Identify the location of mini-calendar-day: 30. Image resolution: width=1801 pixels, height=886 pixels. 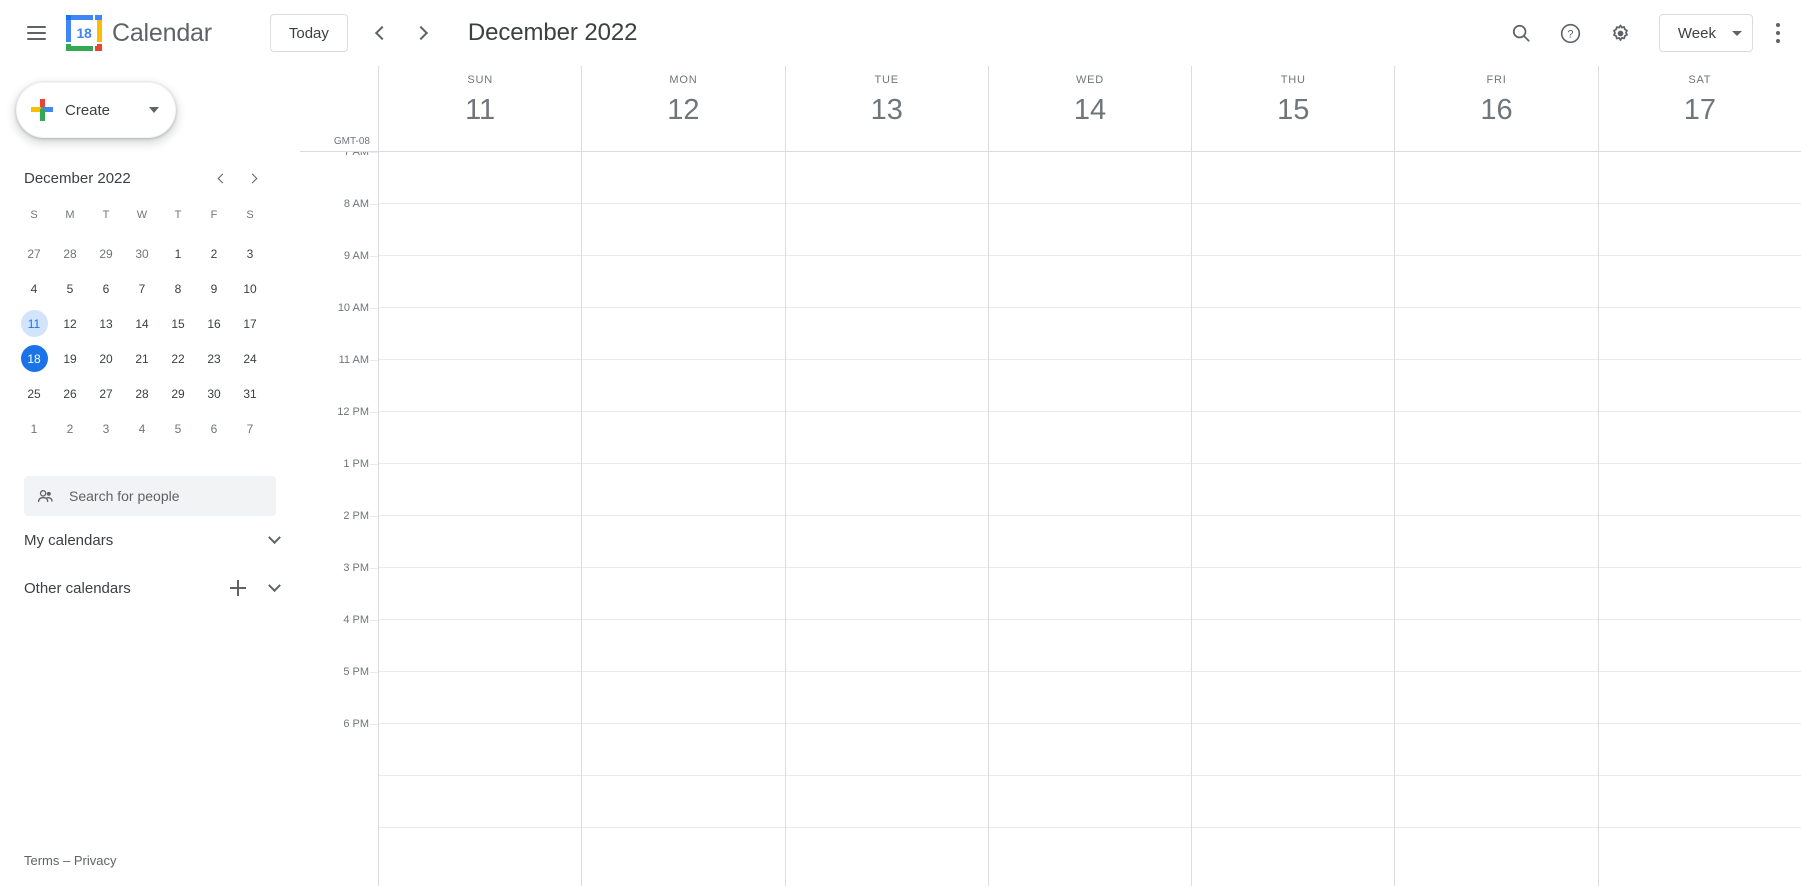
(142, 253).